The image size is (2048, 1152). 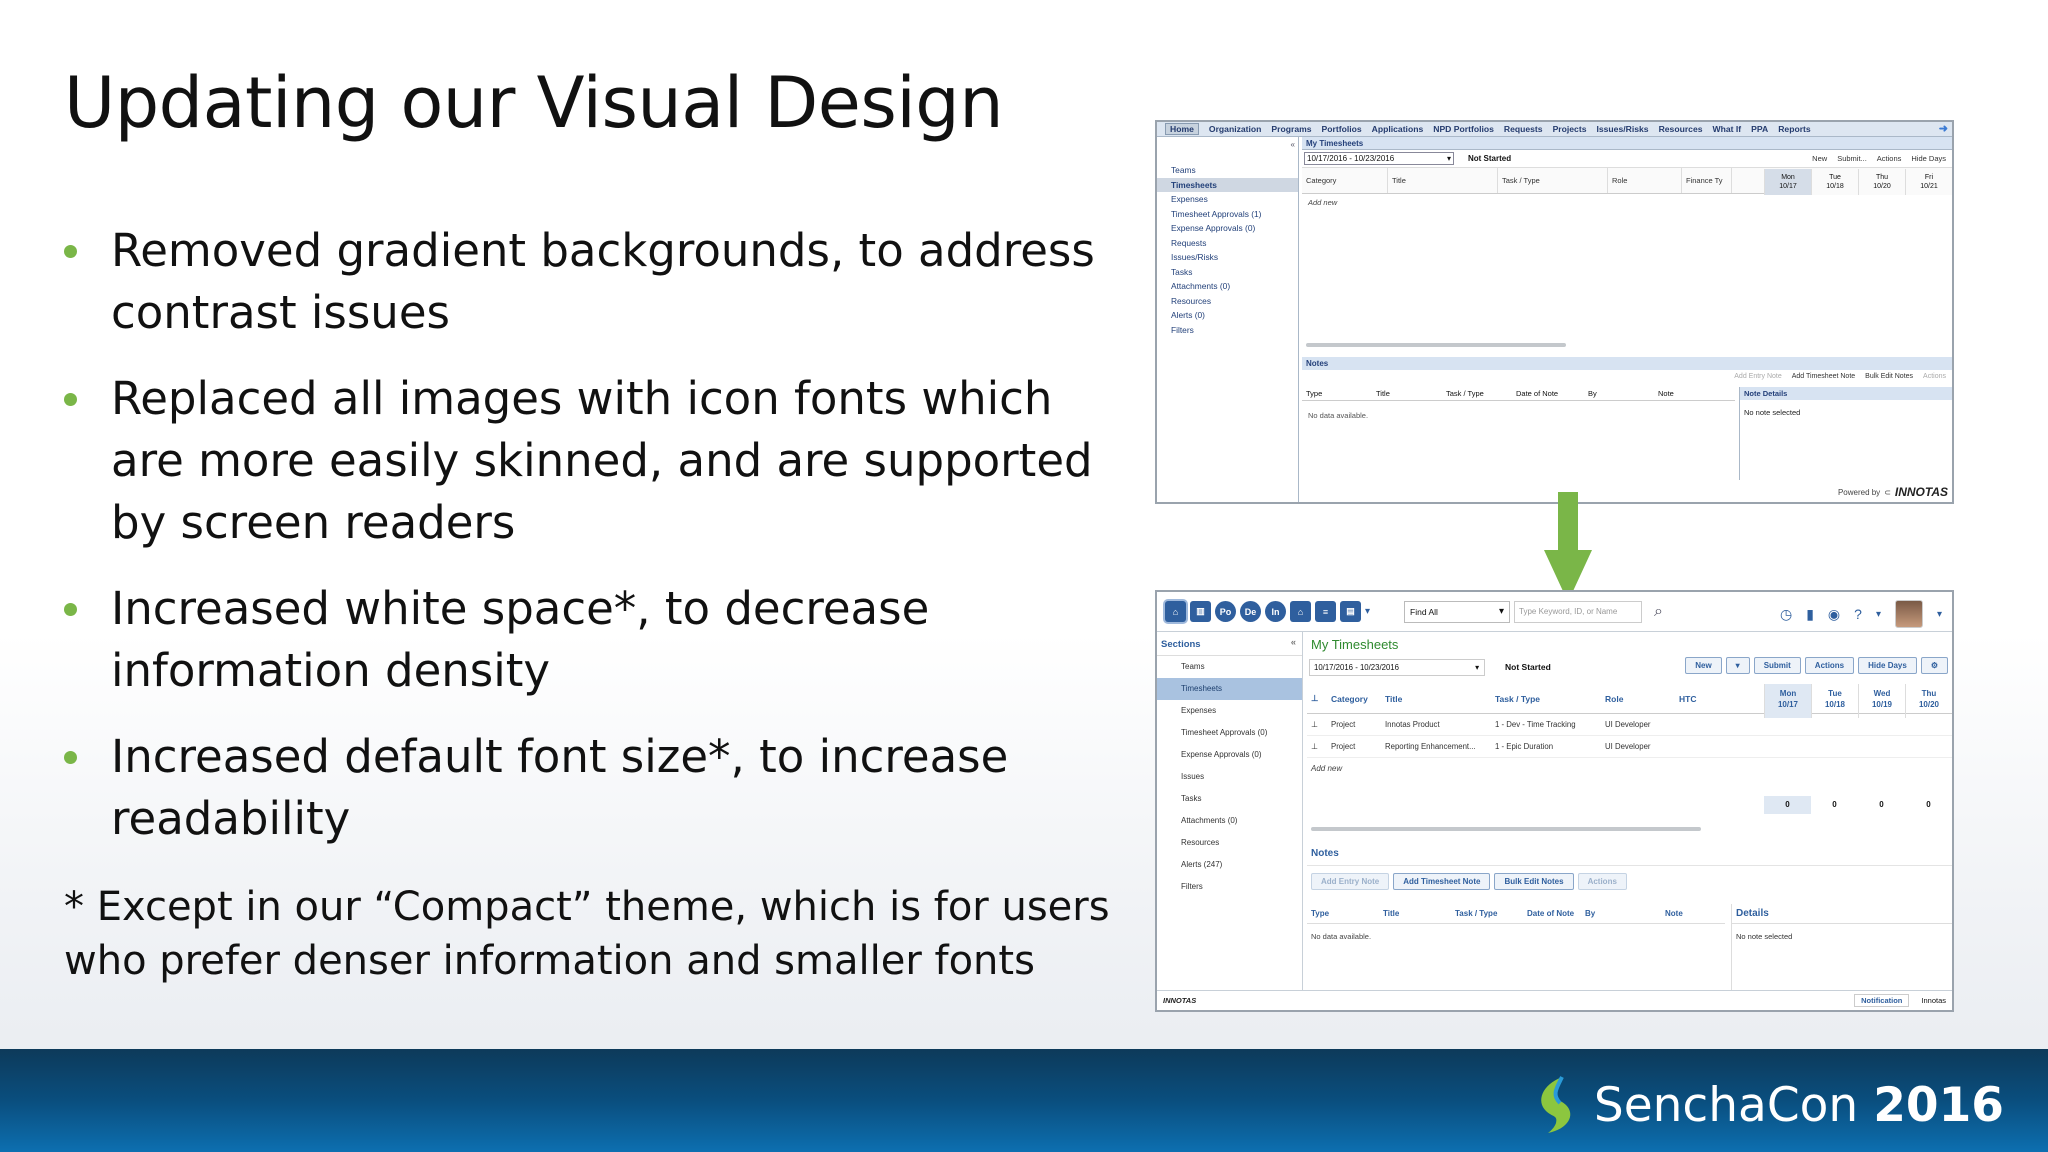 What do you see at coordinates (1229, 733) in the screenshot?
I see `new-sidebar-item: Timesheet Approvals (0)` at bounding box center [1229, 733].